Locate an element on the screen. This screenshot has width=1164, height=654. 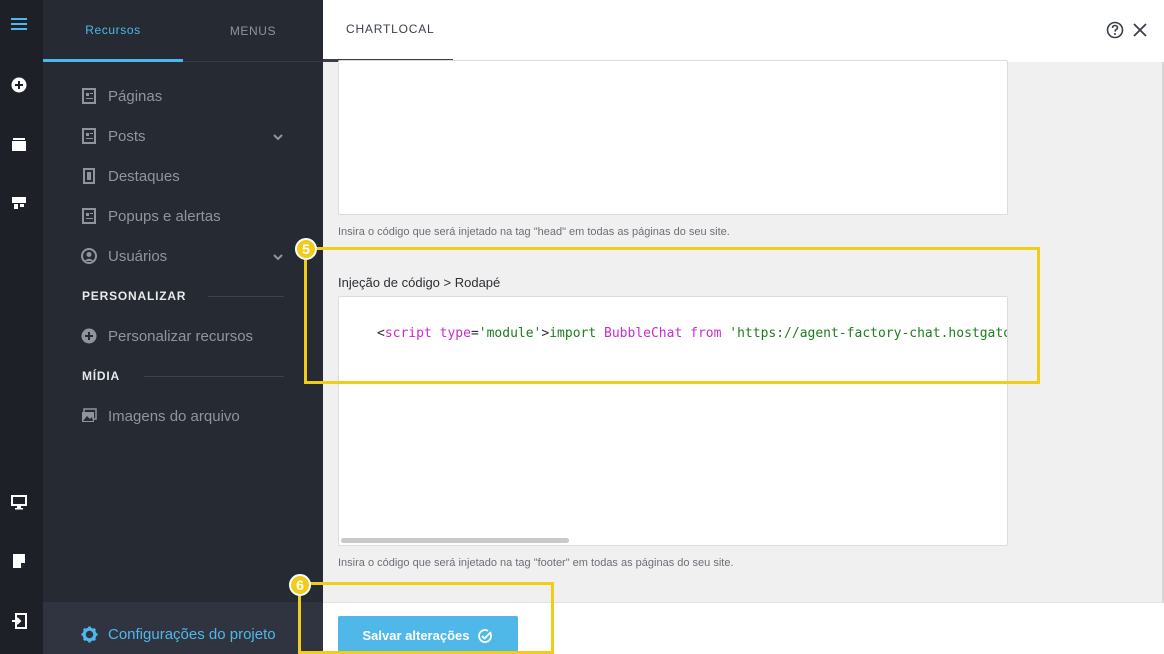
bookmark-icon is located at coordinates (89, 176).